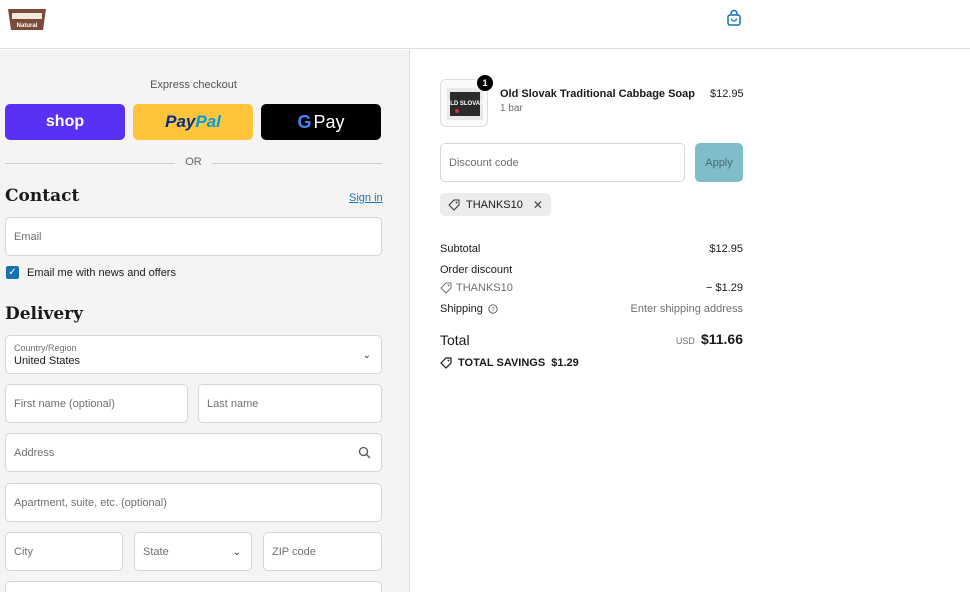 The width and height of the screenshot is (970, 592). What do you see at coordinates (484, 288) in the screenshot?
I see `discount-code-text: THANKS10` at bounding box center [484, 288].